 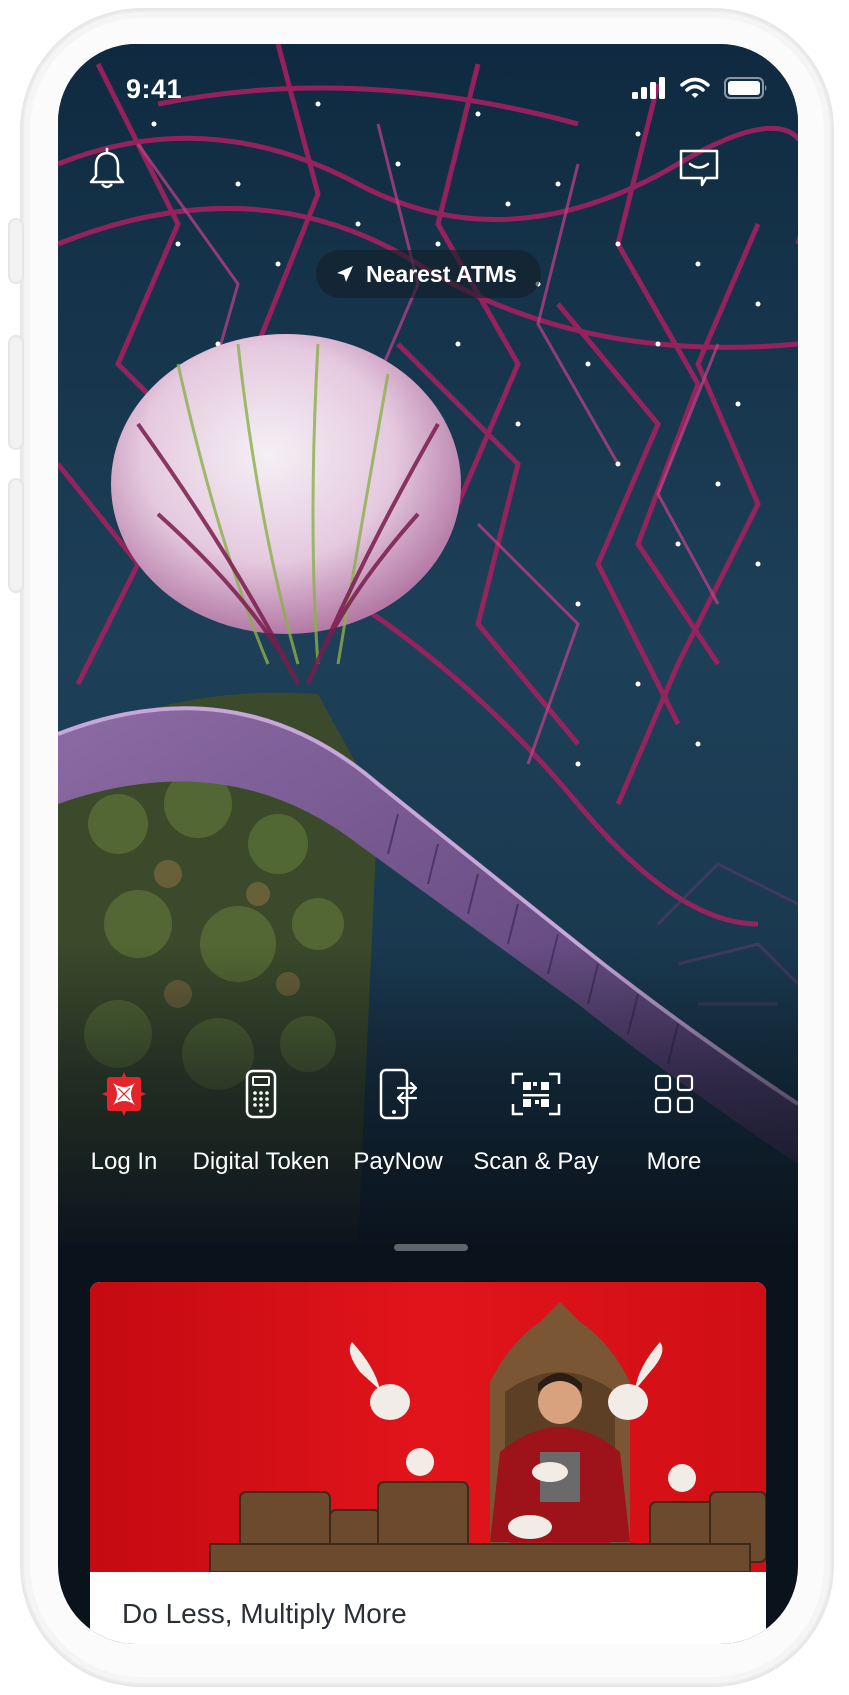 I want to click on more-action: More, so click(x=674, y=1120).